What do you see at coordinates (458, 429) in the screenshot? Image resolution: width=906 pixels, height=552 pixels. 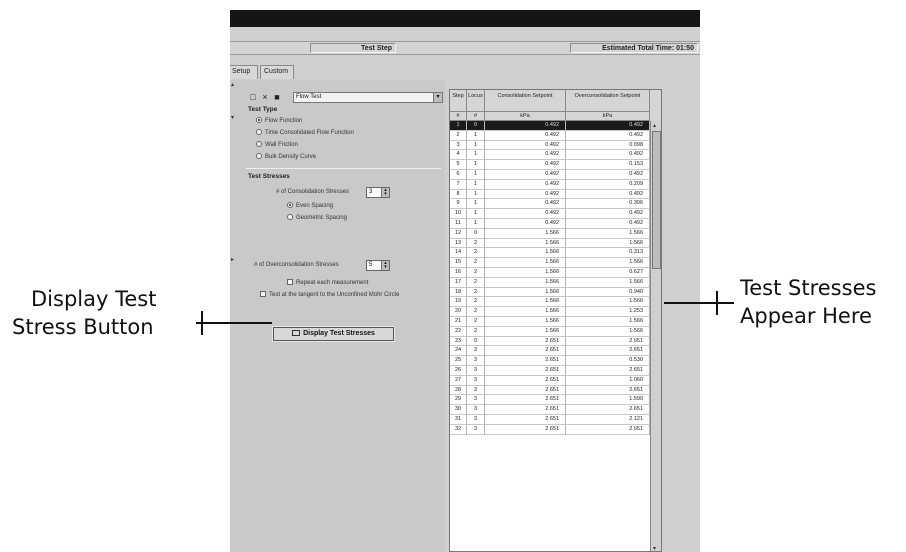 I see `cell-step: 32` at bounding box center [458, 429].